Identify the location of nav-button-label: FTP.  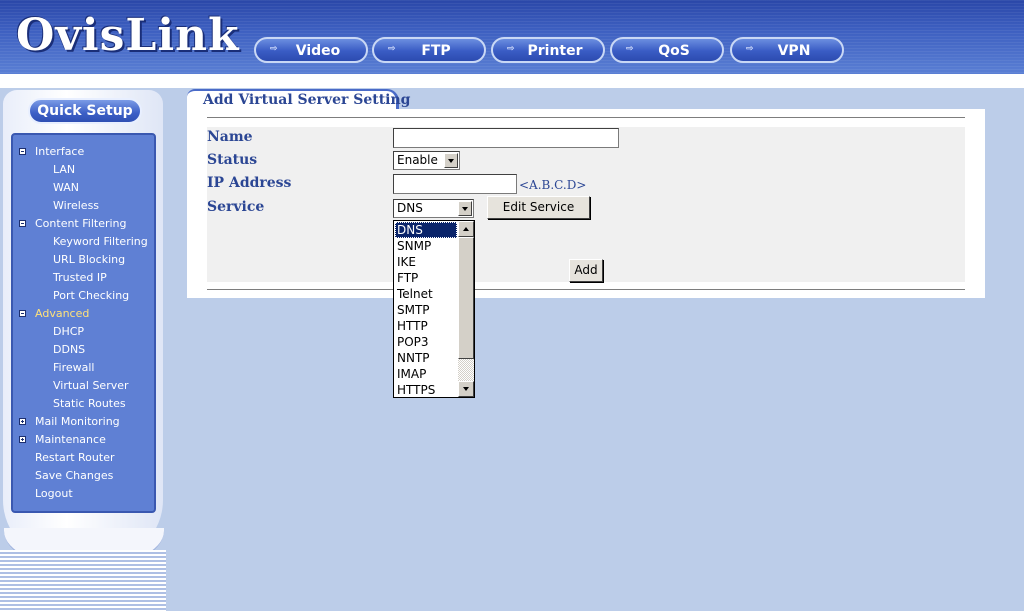
(436, 51).